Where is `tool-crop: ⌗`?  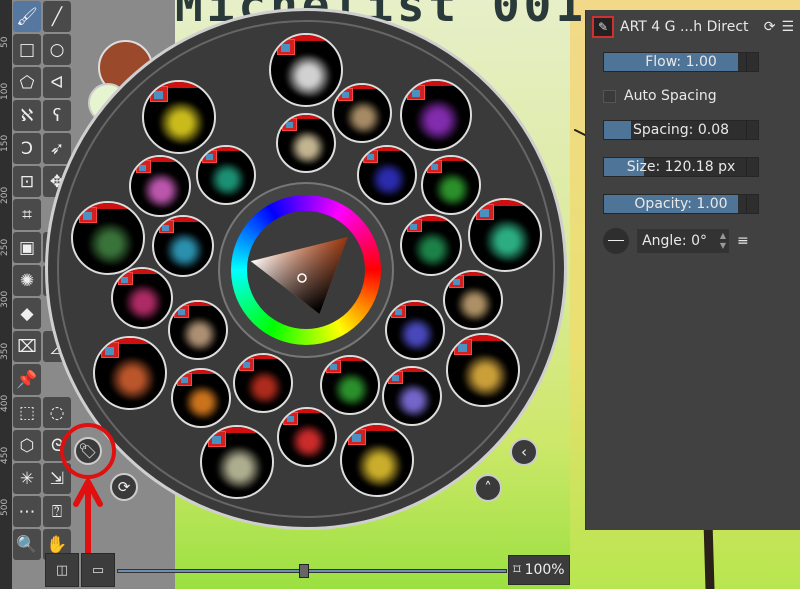
tool-crop: ⌗ is located at coordinates (27, 214).